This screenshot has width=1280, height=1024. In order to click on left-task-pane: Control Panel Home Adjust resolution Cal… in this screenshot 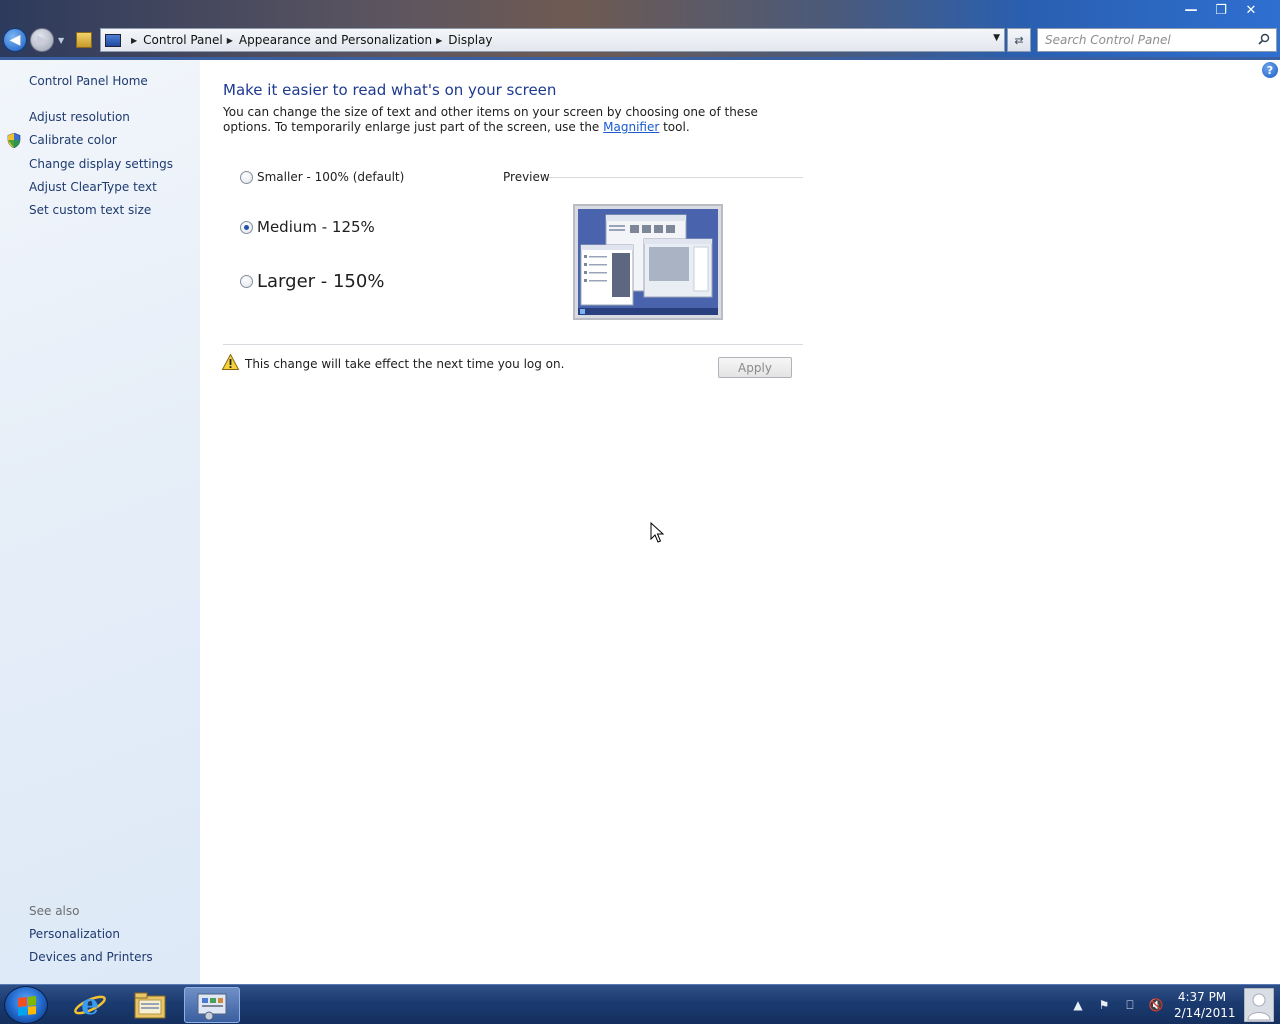, I will do `click(100, 522)`.